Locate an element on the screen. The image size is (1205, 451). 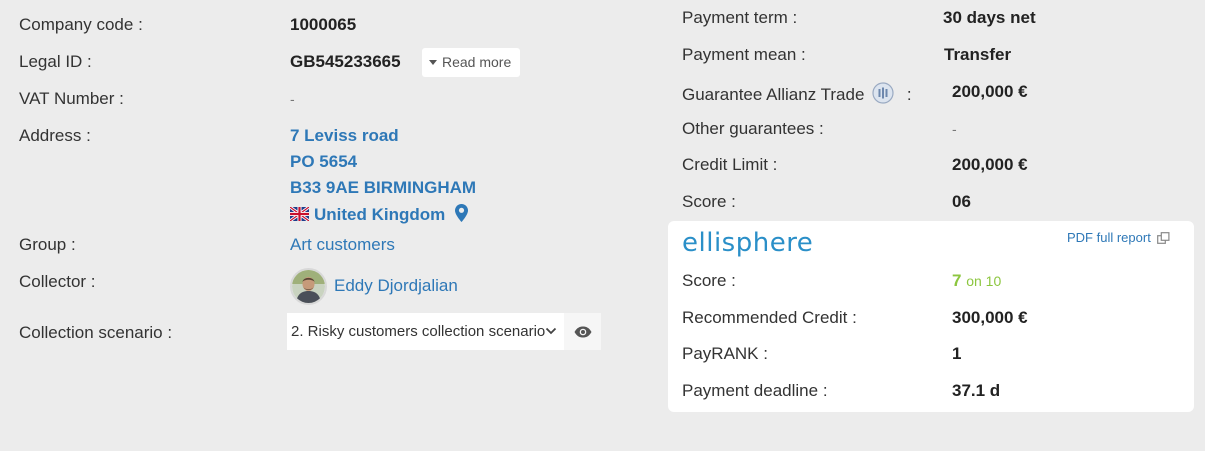
ellisphere-score-label: Score : is located at coordinates (709, 280).